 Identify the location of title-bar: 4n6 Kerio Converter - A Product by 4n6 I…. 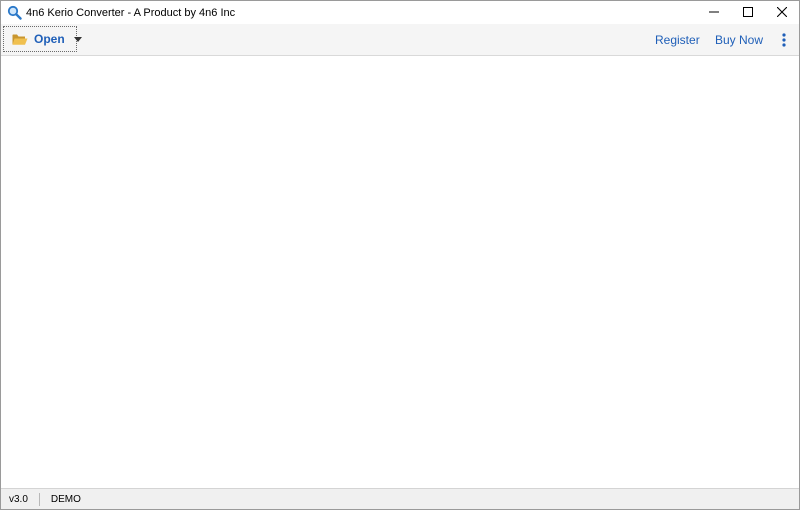
(400, 12).